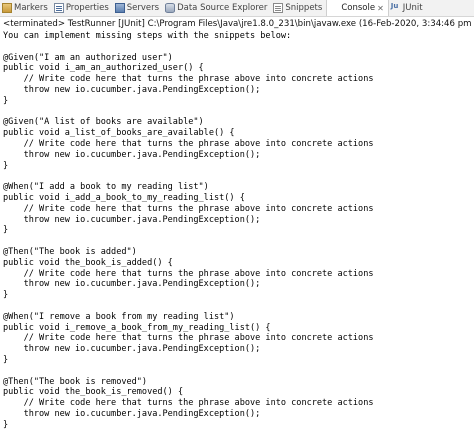  I want to click on tab-label: Markers, so click(31, 8).